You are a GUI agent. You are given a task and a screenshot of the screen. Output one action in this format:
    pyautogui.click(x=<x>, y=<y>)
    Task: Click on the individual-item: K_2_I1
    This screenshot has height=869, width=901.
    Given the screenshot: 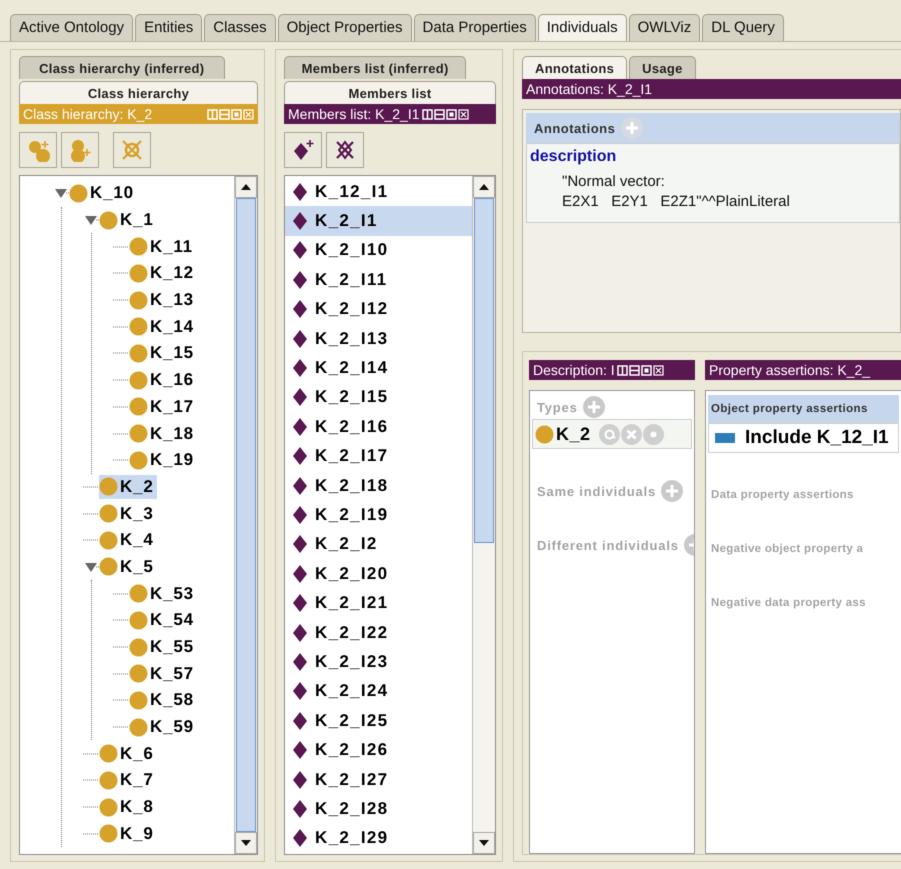 What is the action you would take?
    pyautogui.click(x=378, y=221)
    